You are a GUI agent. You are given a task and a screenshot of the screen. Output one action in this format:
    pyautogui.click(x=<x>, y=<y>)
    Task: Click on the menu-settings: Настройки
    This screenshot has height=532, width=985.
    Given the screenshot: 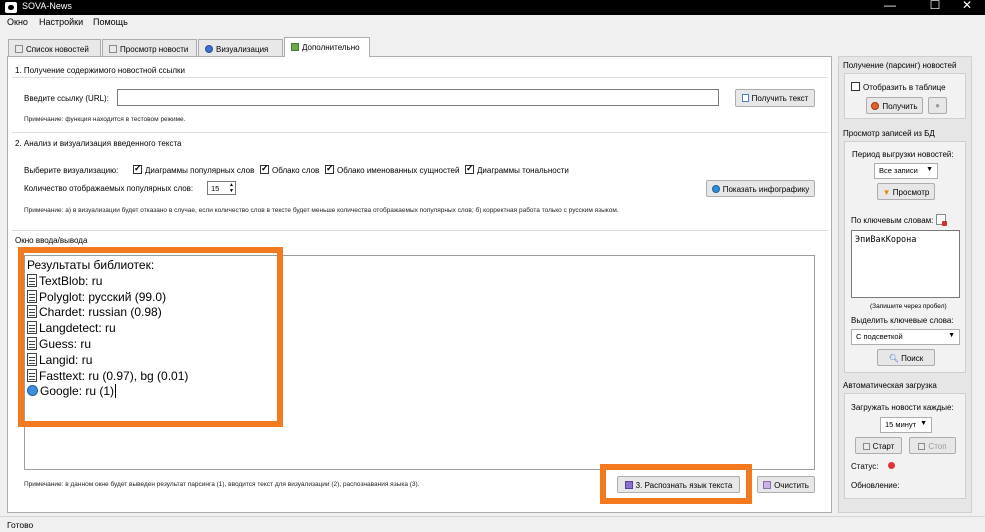 What is the action you would take?
    pyautogui.click(x=61, y=22)
    